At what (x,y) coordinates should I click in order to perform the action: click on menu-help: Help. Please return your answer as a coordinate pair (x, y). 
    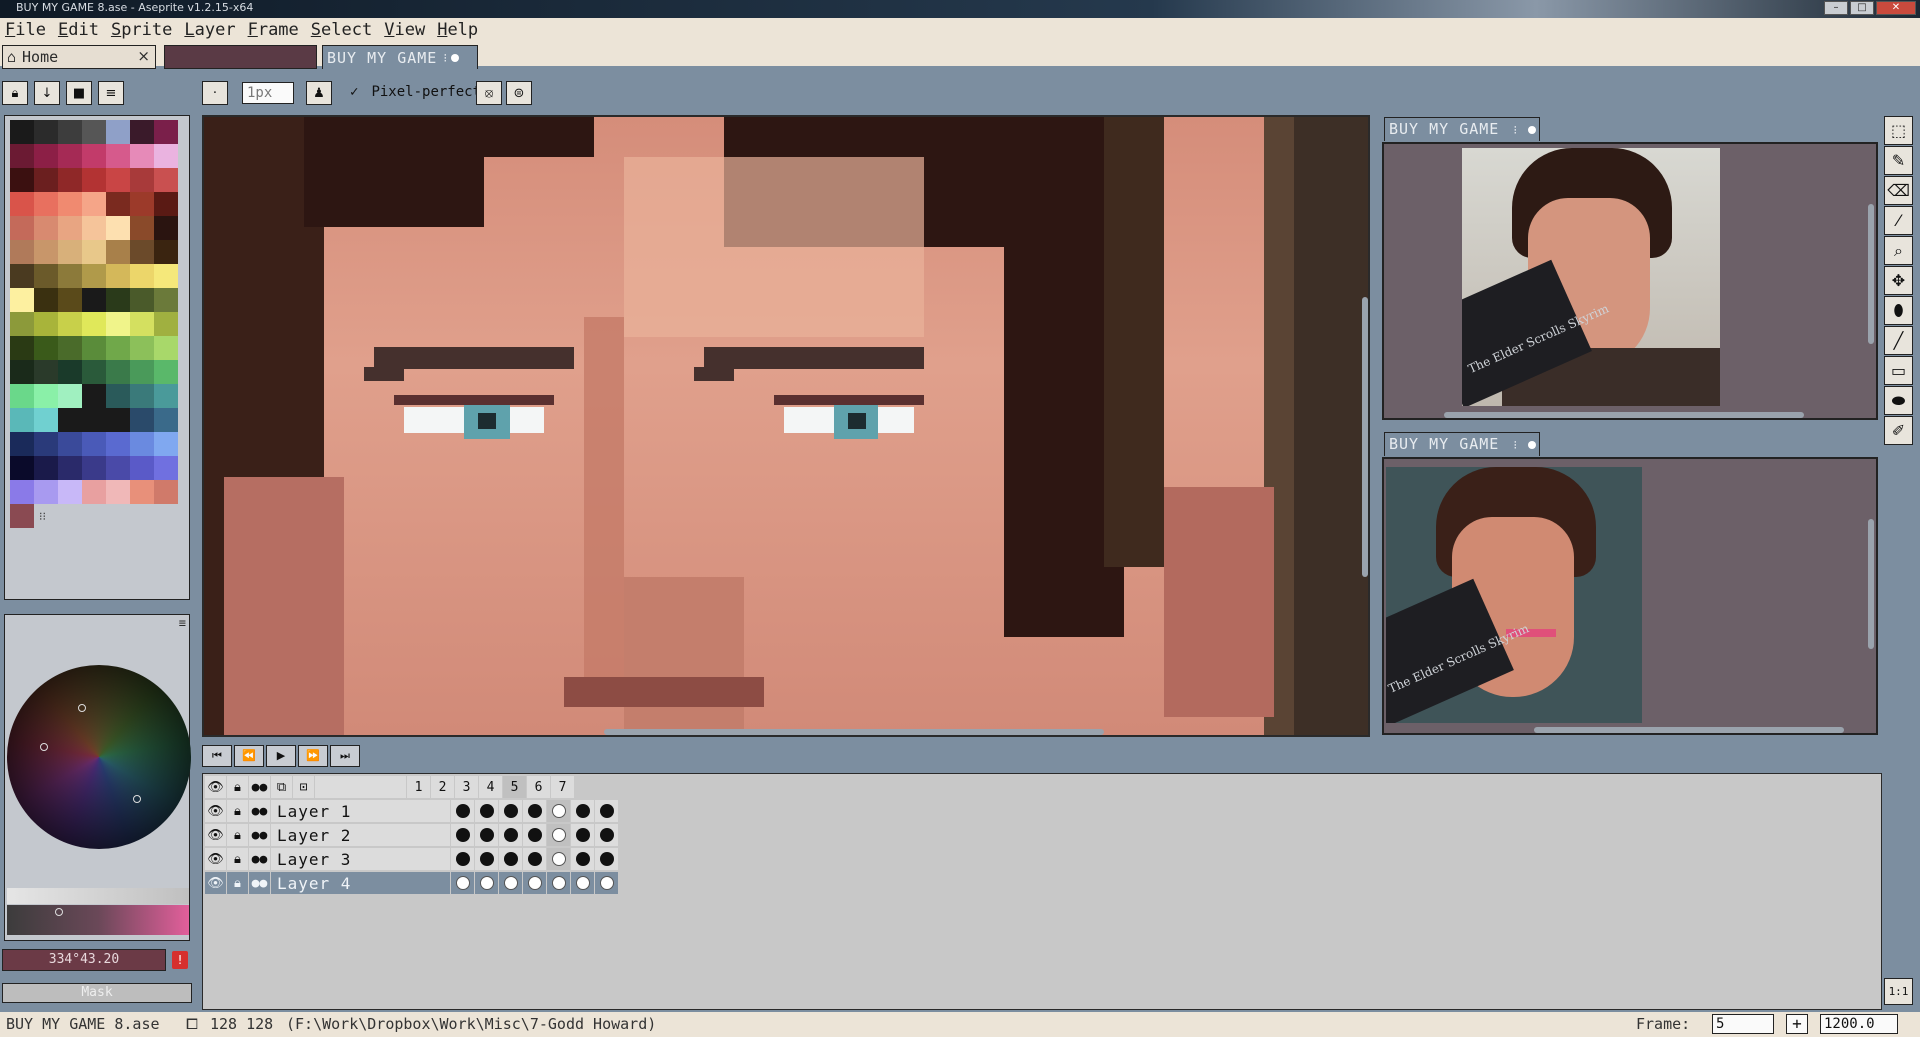
    Looking at the image, I should click on (460, 30).